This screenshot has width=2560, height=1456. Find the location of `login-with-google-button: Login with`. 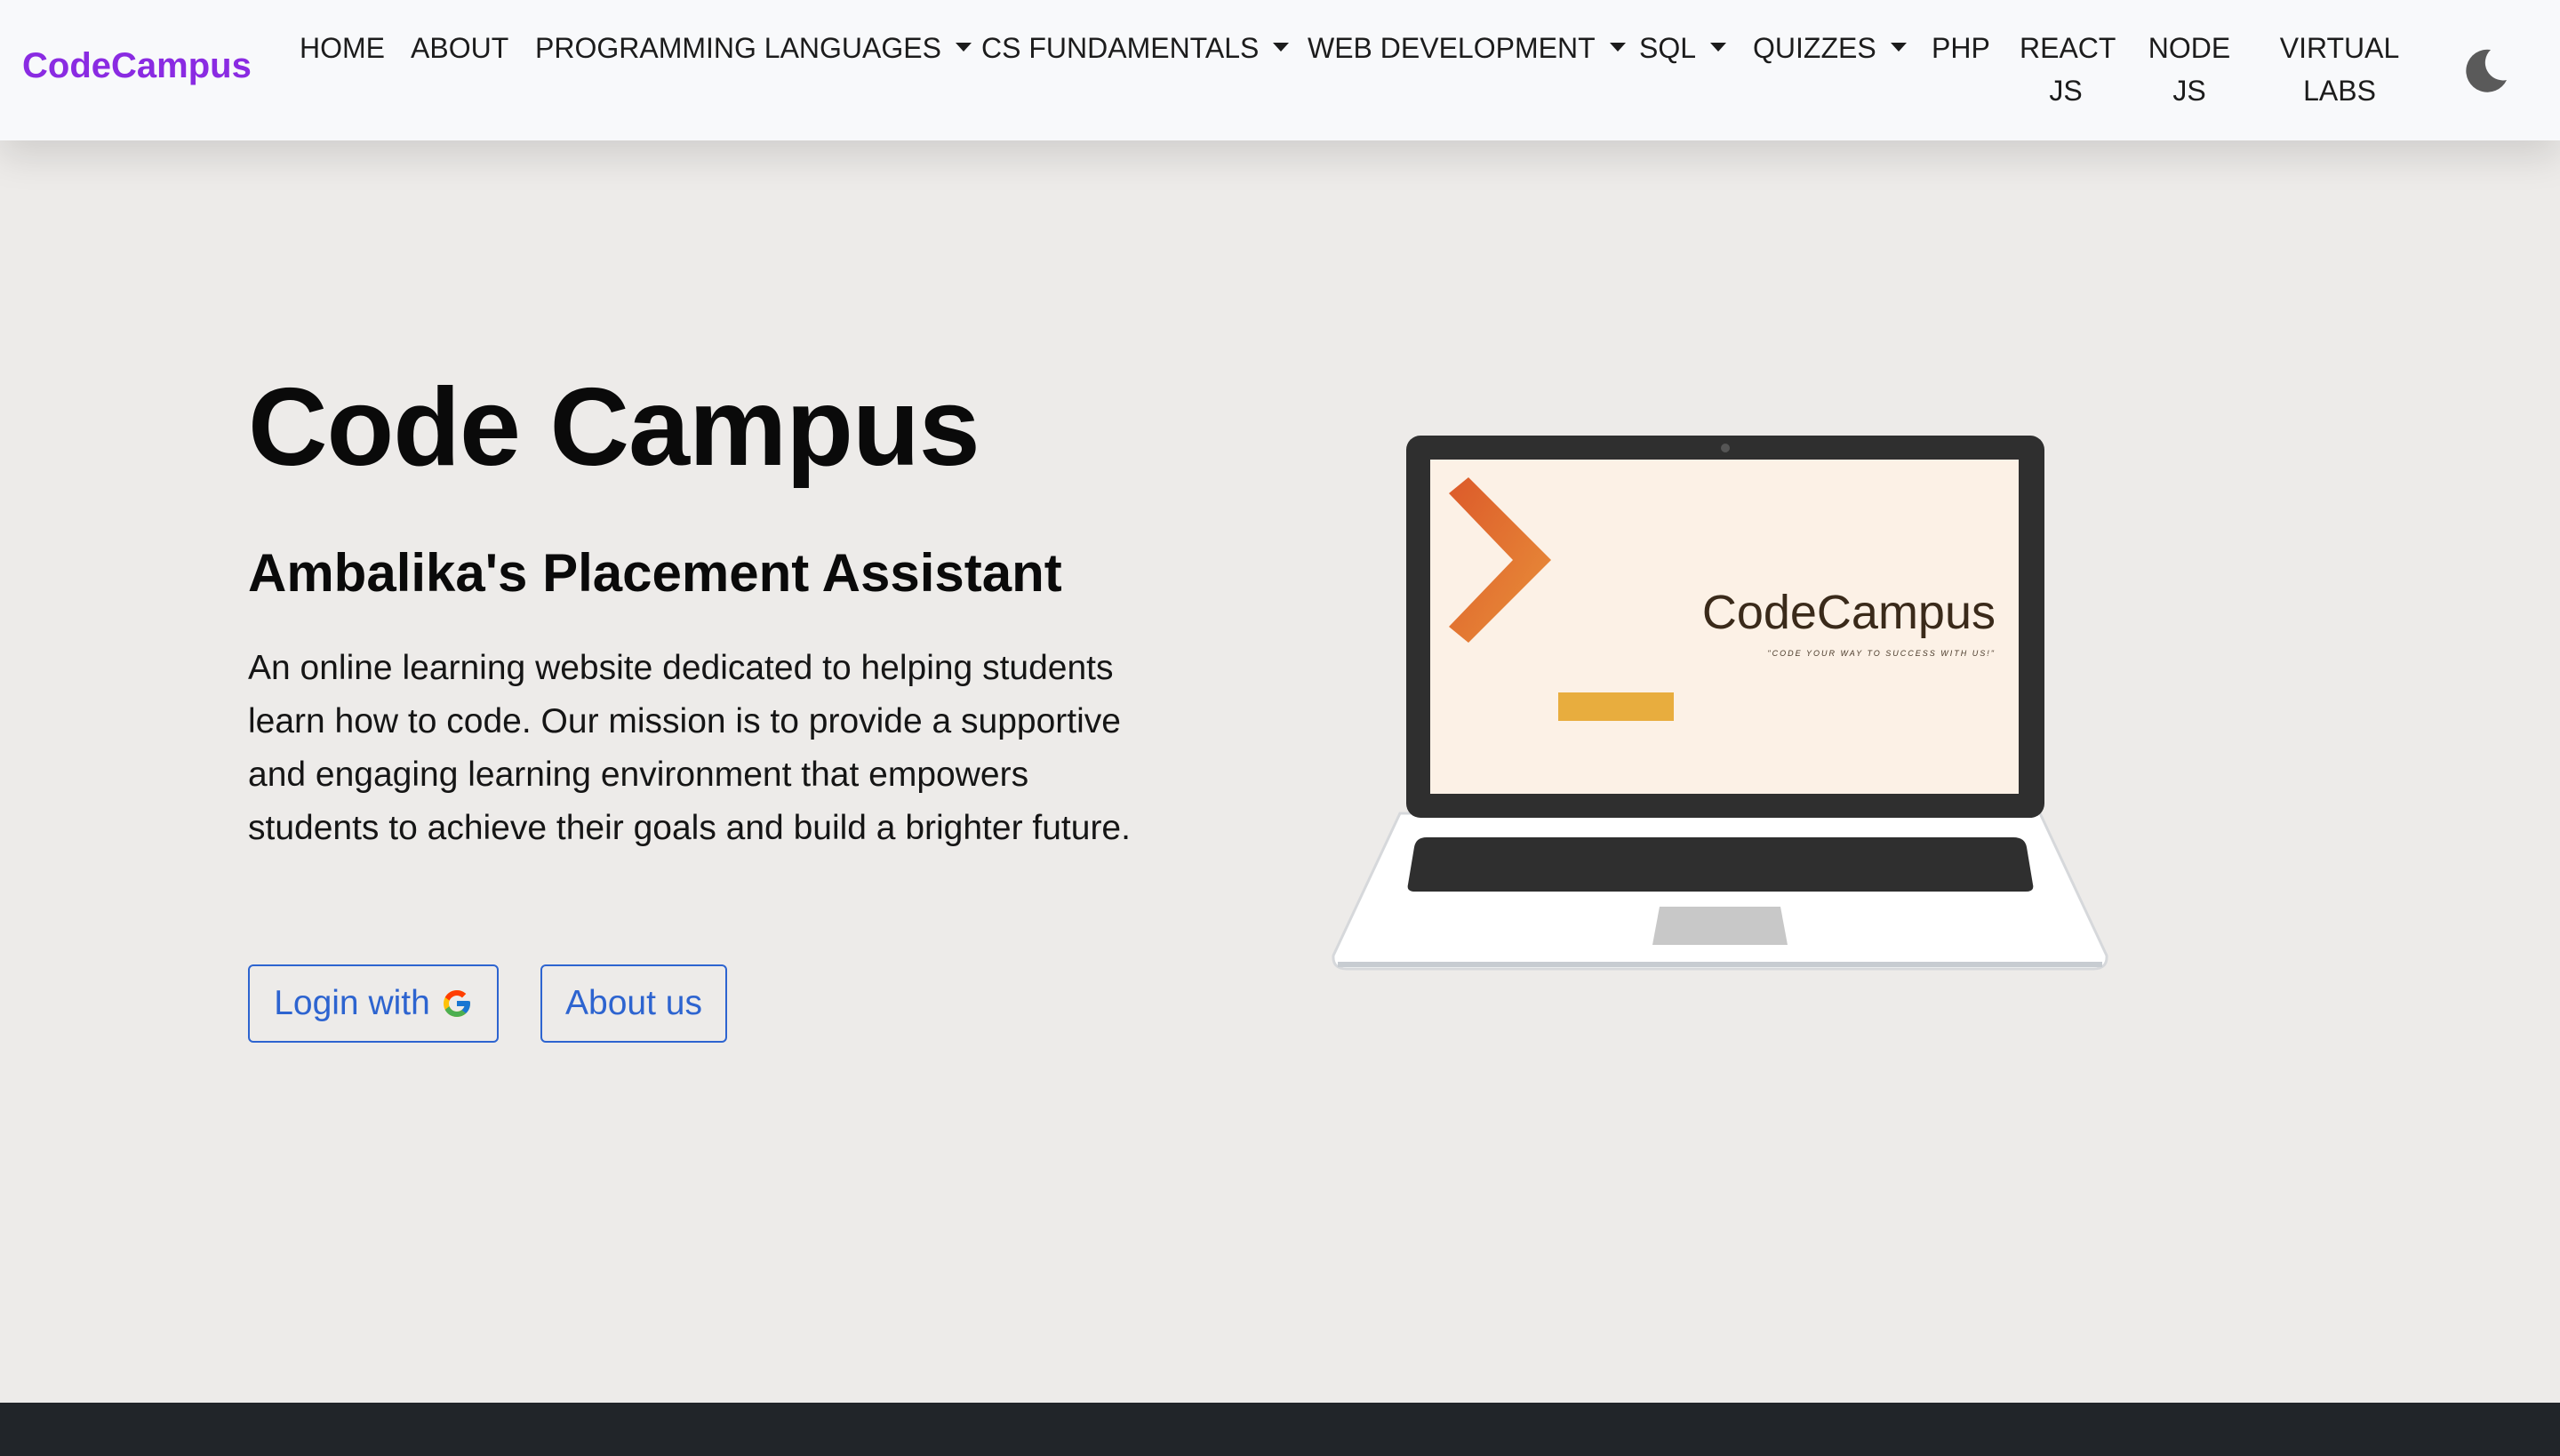

login-with-google-button: Login with is located at coordinates (373, 1003).